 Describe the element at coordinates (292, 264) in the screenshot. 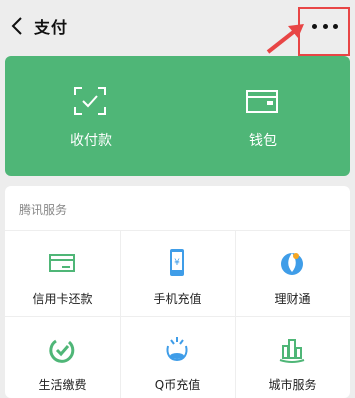

I see `wealth-icon` at that location.